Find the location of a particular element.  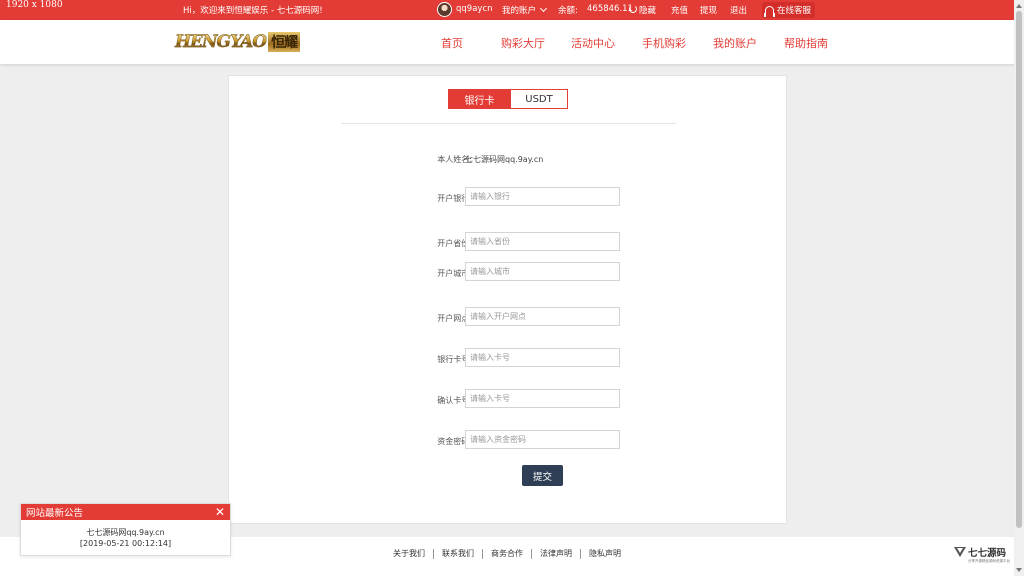

branch-input is located at coordinates (542, 316).